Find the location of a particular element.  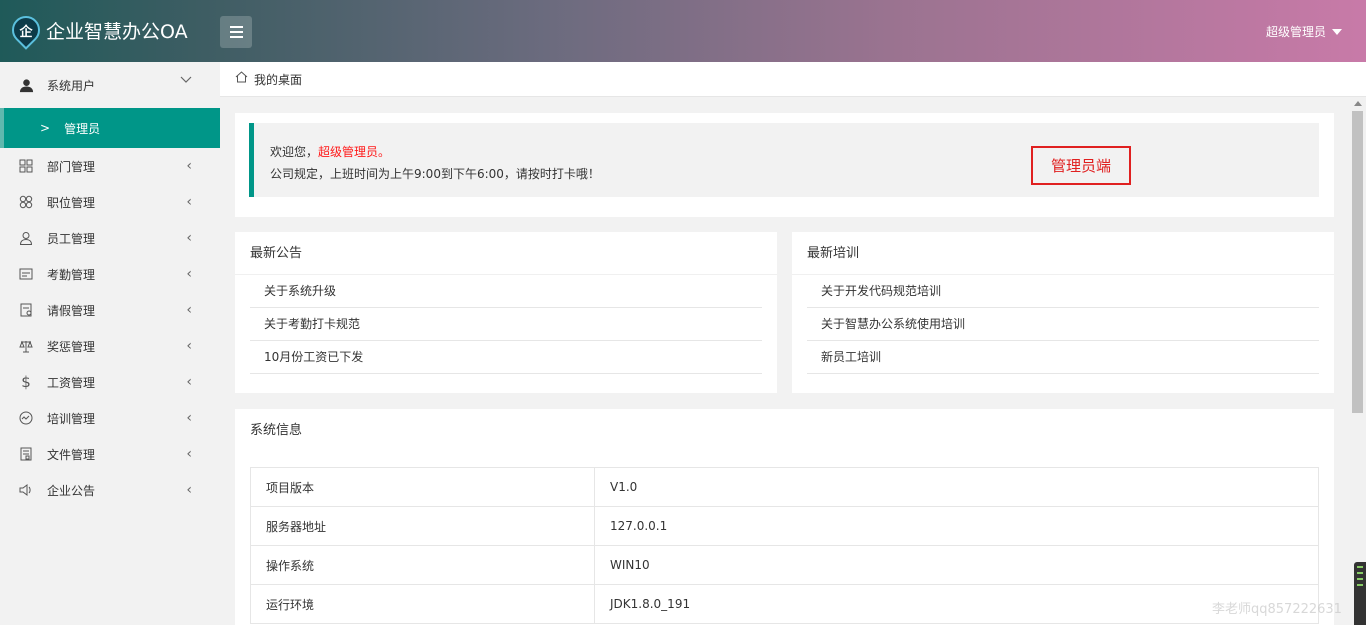

dollar-icon: $ is located at coordinates (26, 382).